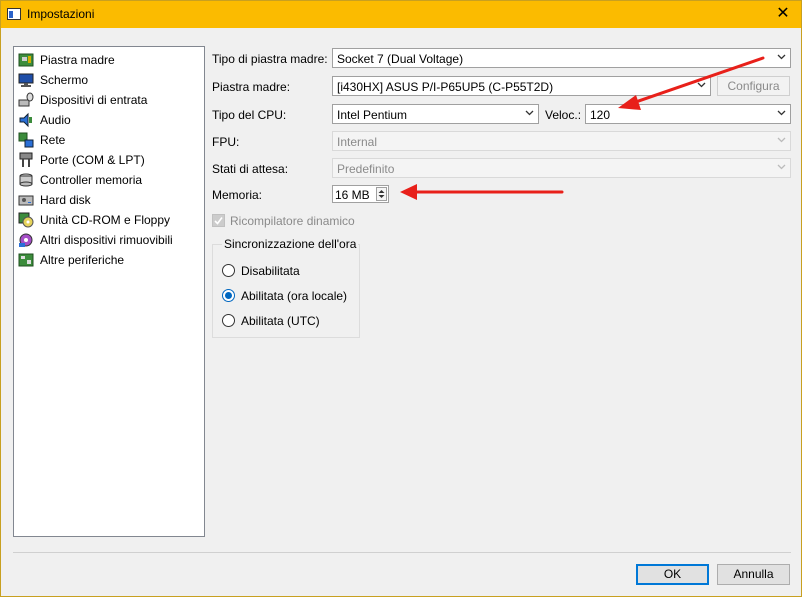 The height and width of the screenshot is (597, 802). What do you see at coordinates (753, 574) in the screenshot?
I see `cancel-button: Annulla` at bounding box center [753, 574].